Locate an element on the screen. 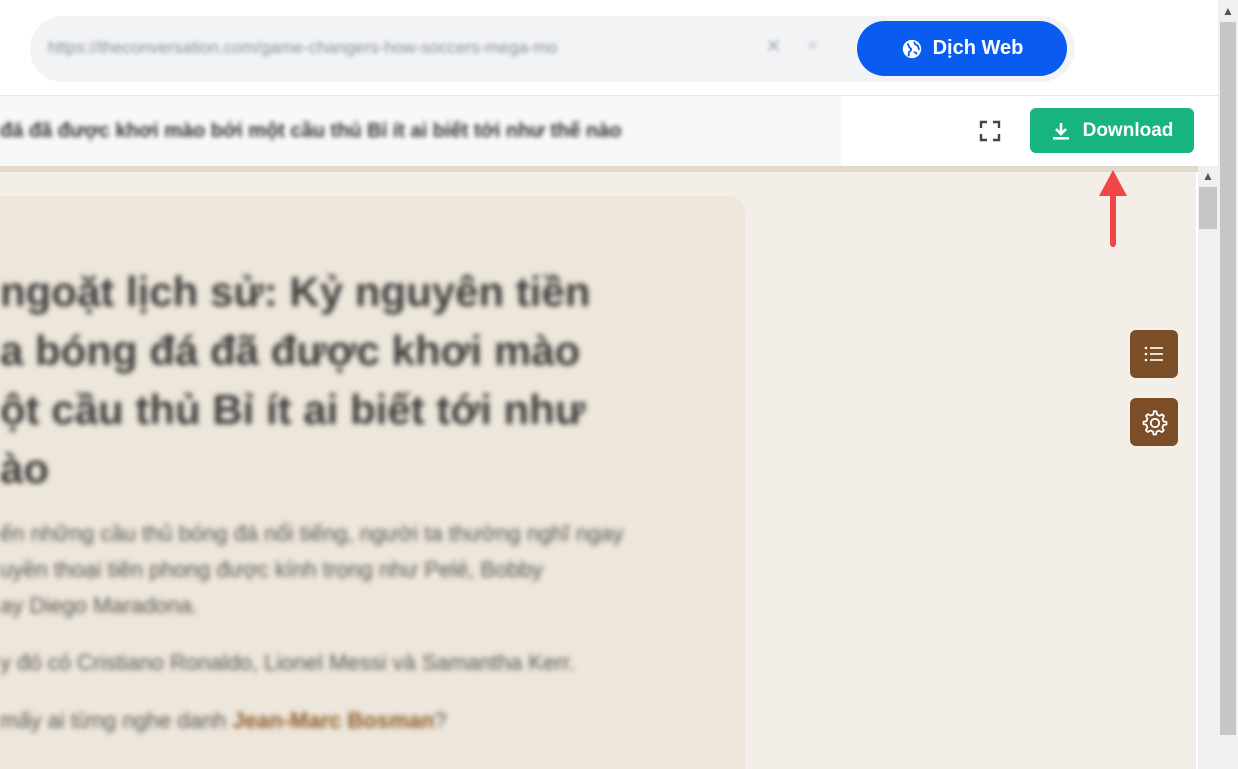 The height and width of the screenshot is (769, 1238). settings-button is located at coordinates (1154, 422).